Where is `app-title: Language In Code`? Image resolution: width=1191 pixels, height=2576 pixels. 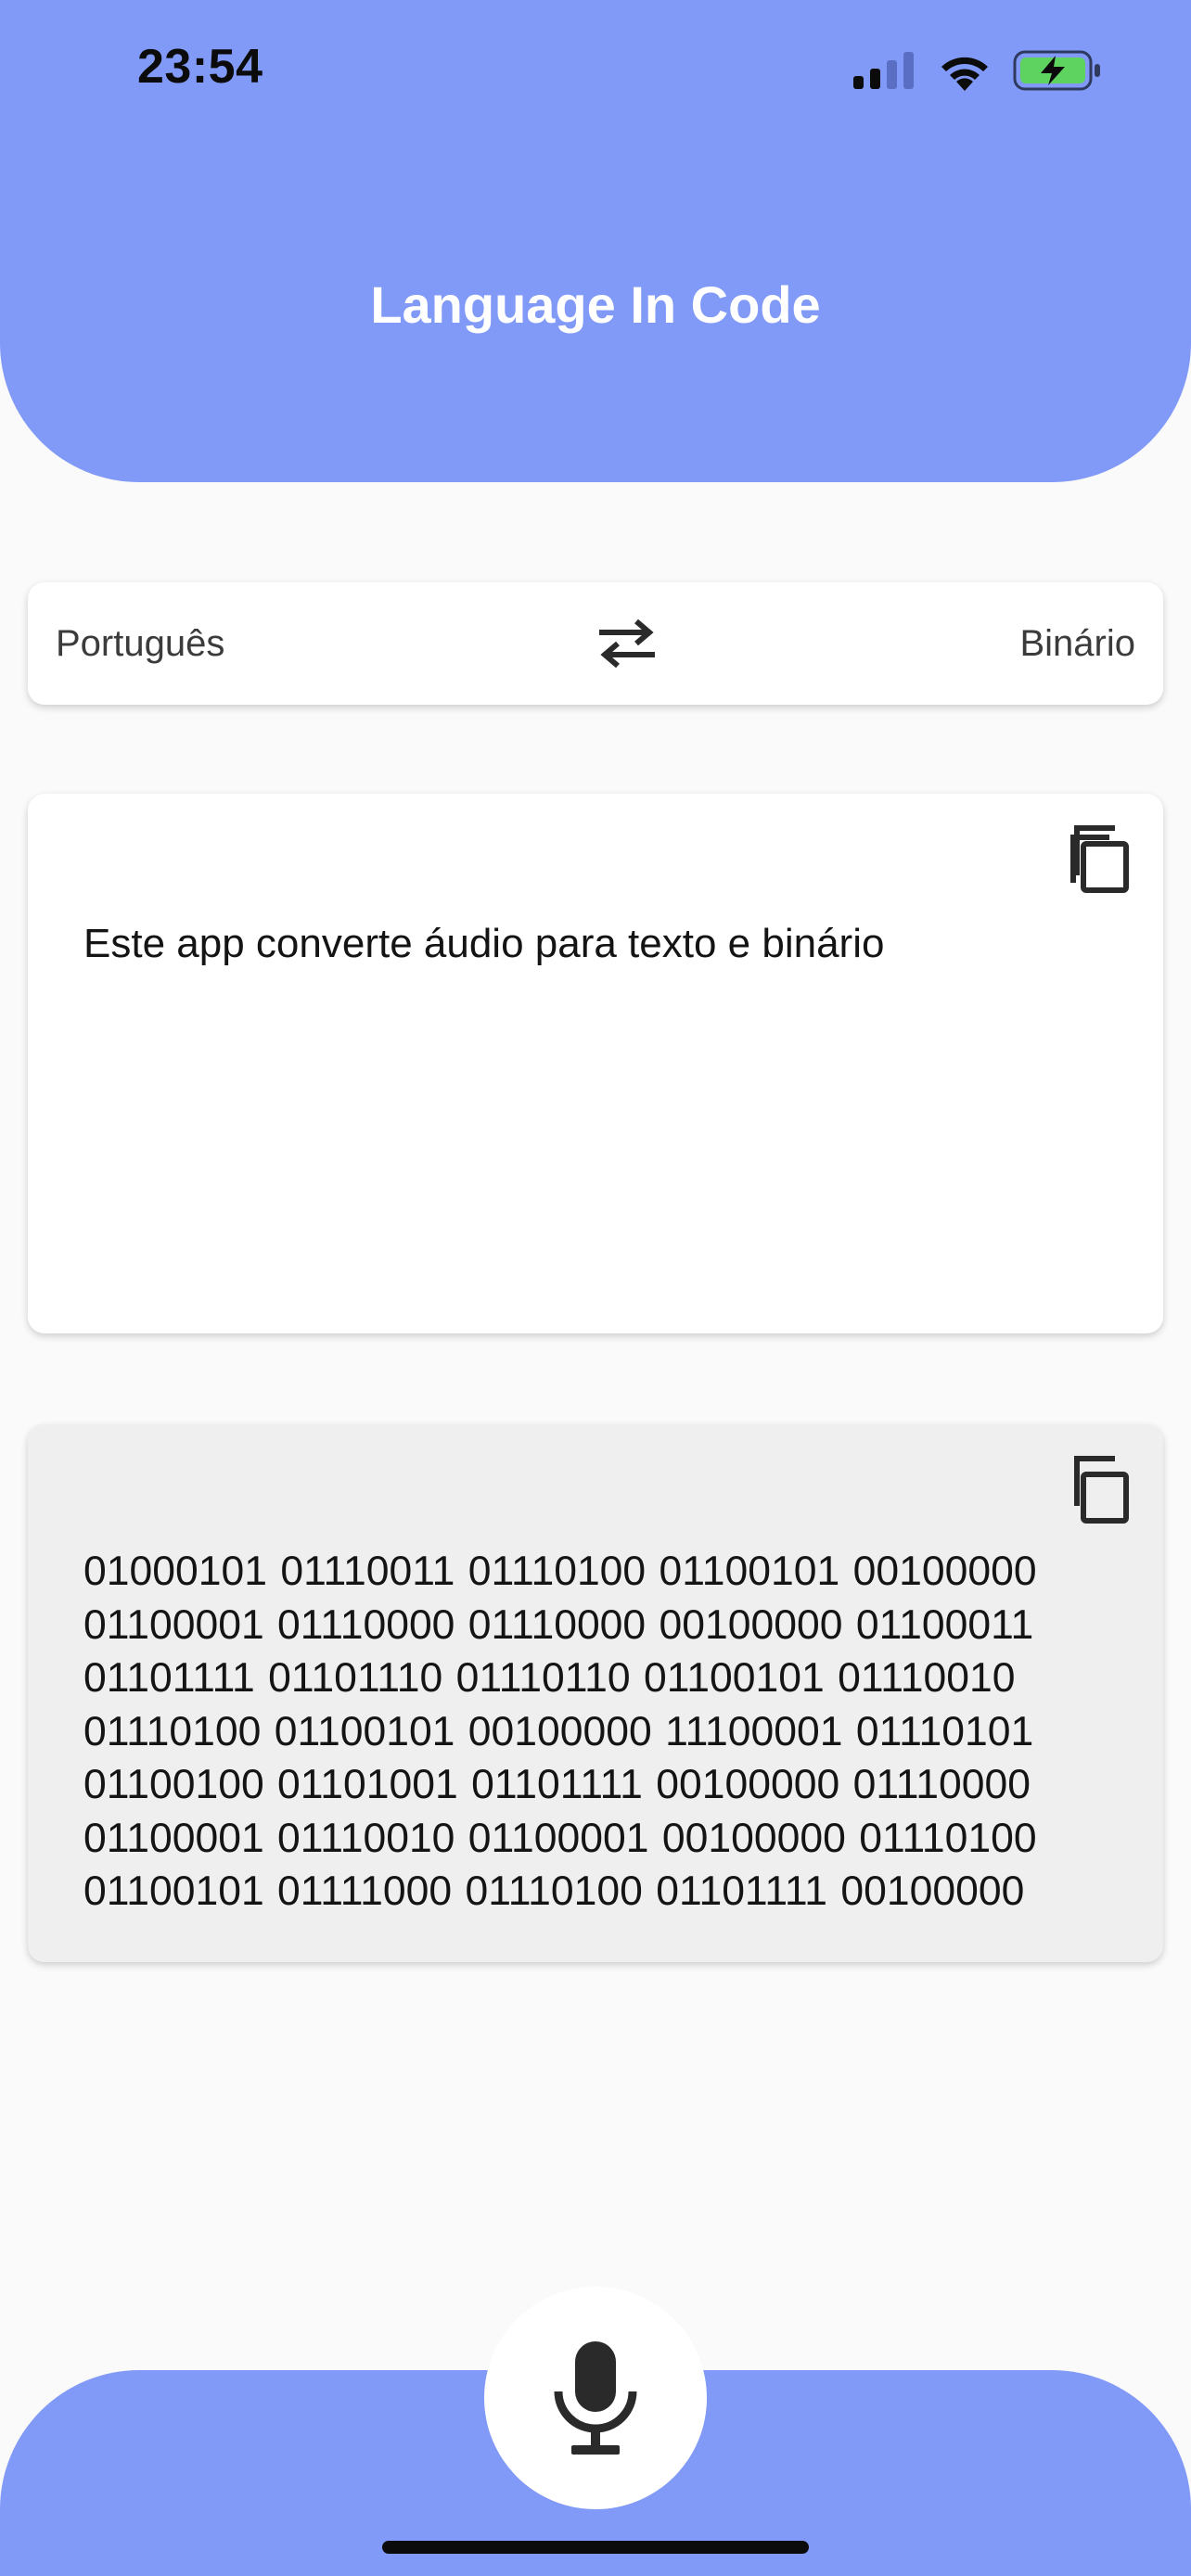 app-title: Language In Code is located at coordinates (595, 304).